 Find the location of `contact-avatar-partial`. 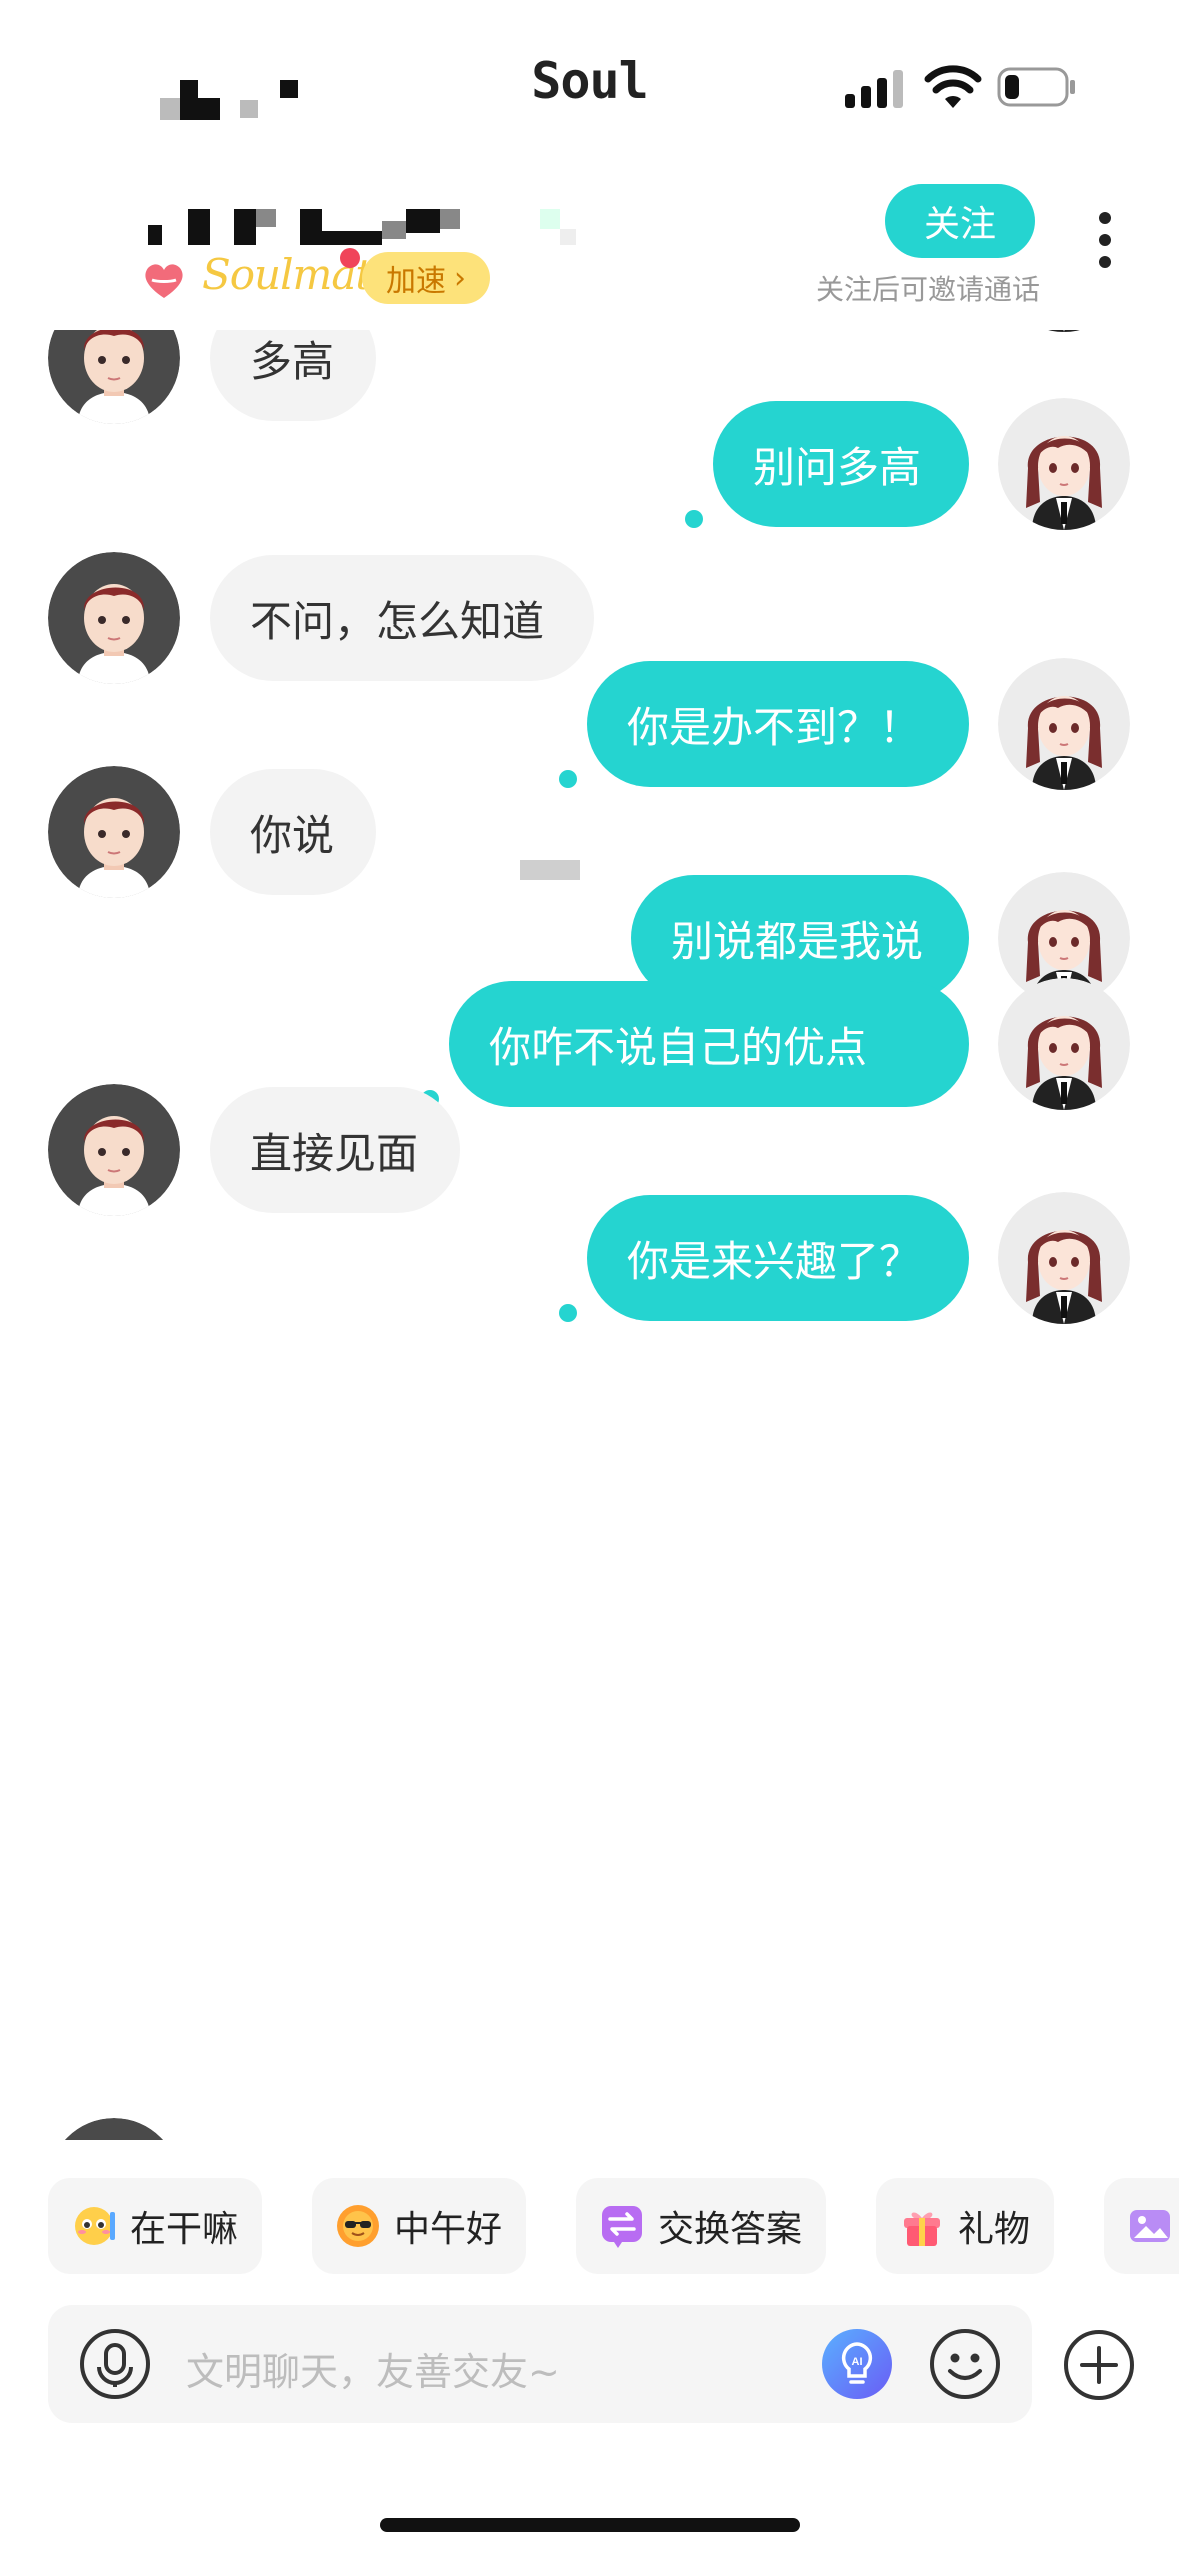

contact-avatar-partial is located at coordinates (114, 2129).